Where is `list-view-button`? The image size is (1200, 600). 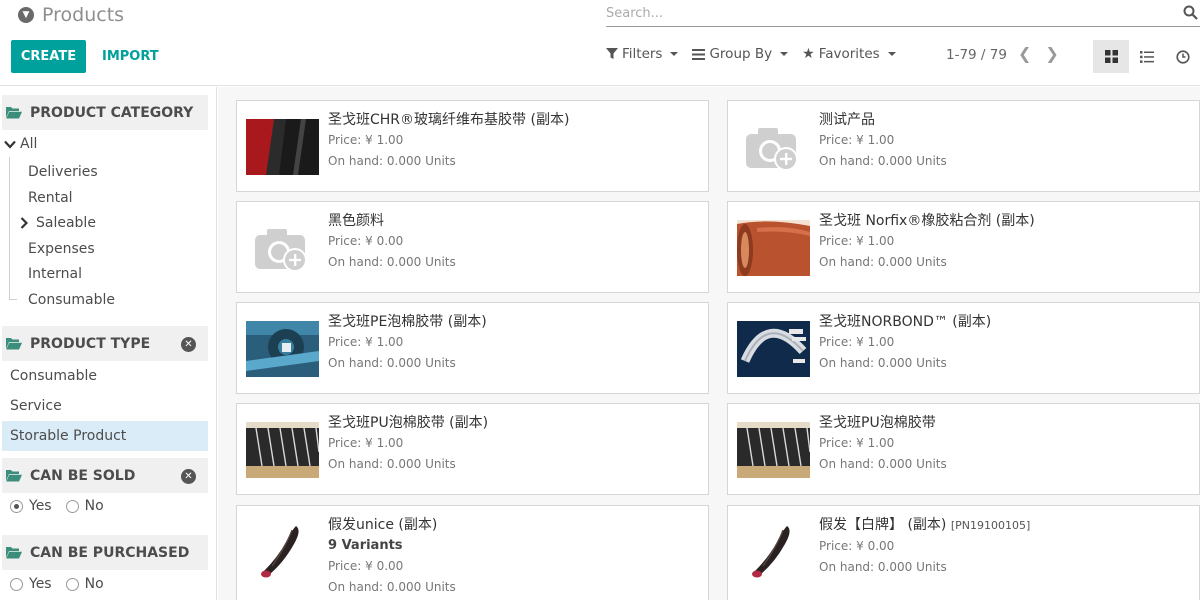
list-view-button is located at coordinates (1147, 56).